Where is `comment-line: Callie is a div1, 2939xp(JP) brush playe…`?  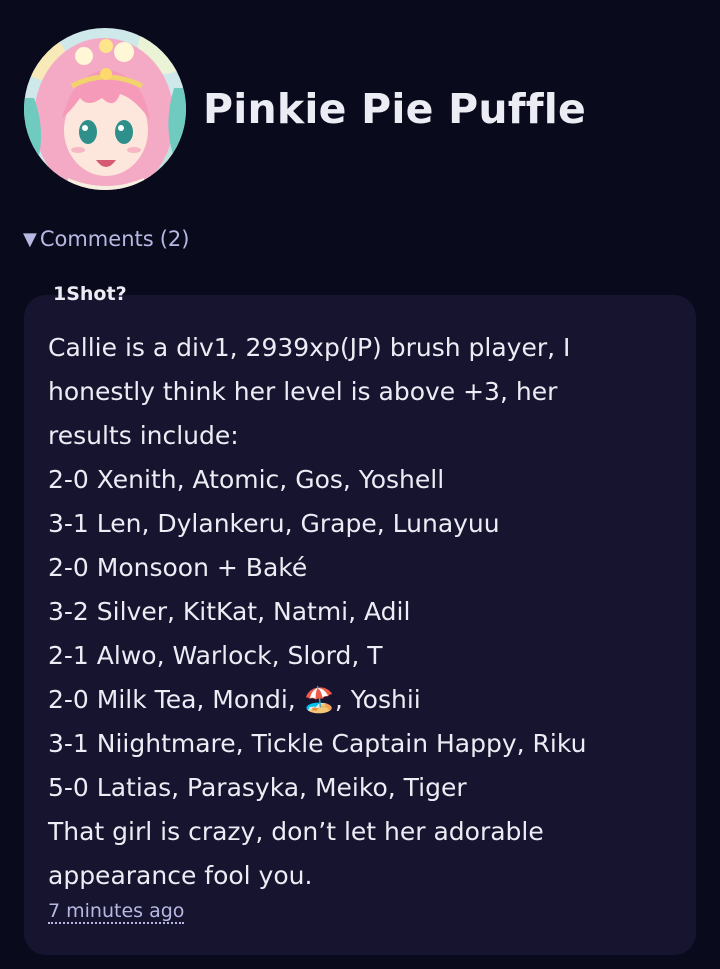
comment-line: Callie is a div1, 2939xp(JP) brush playe… is located at coordinates (309, 347).